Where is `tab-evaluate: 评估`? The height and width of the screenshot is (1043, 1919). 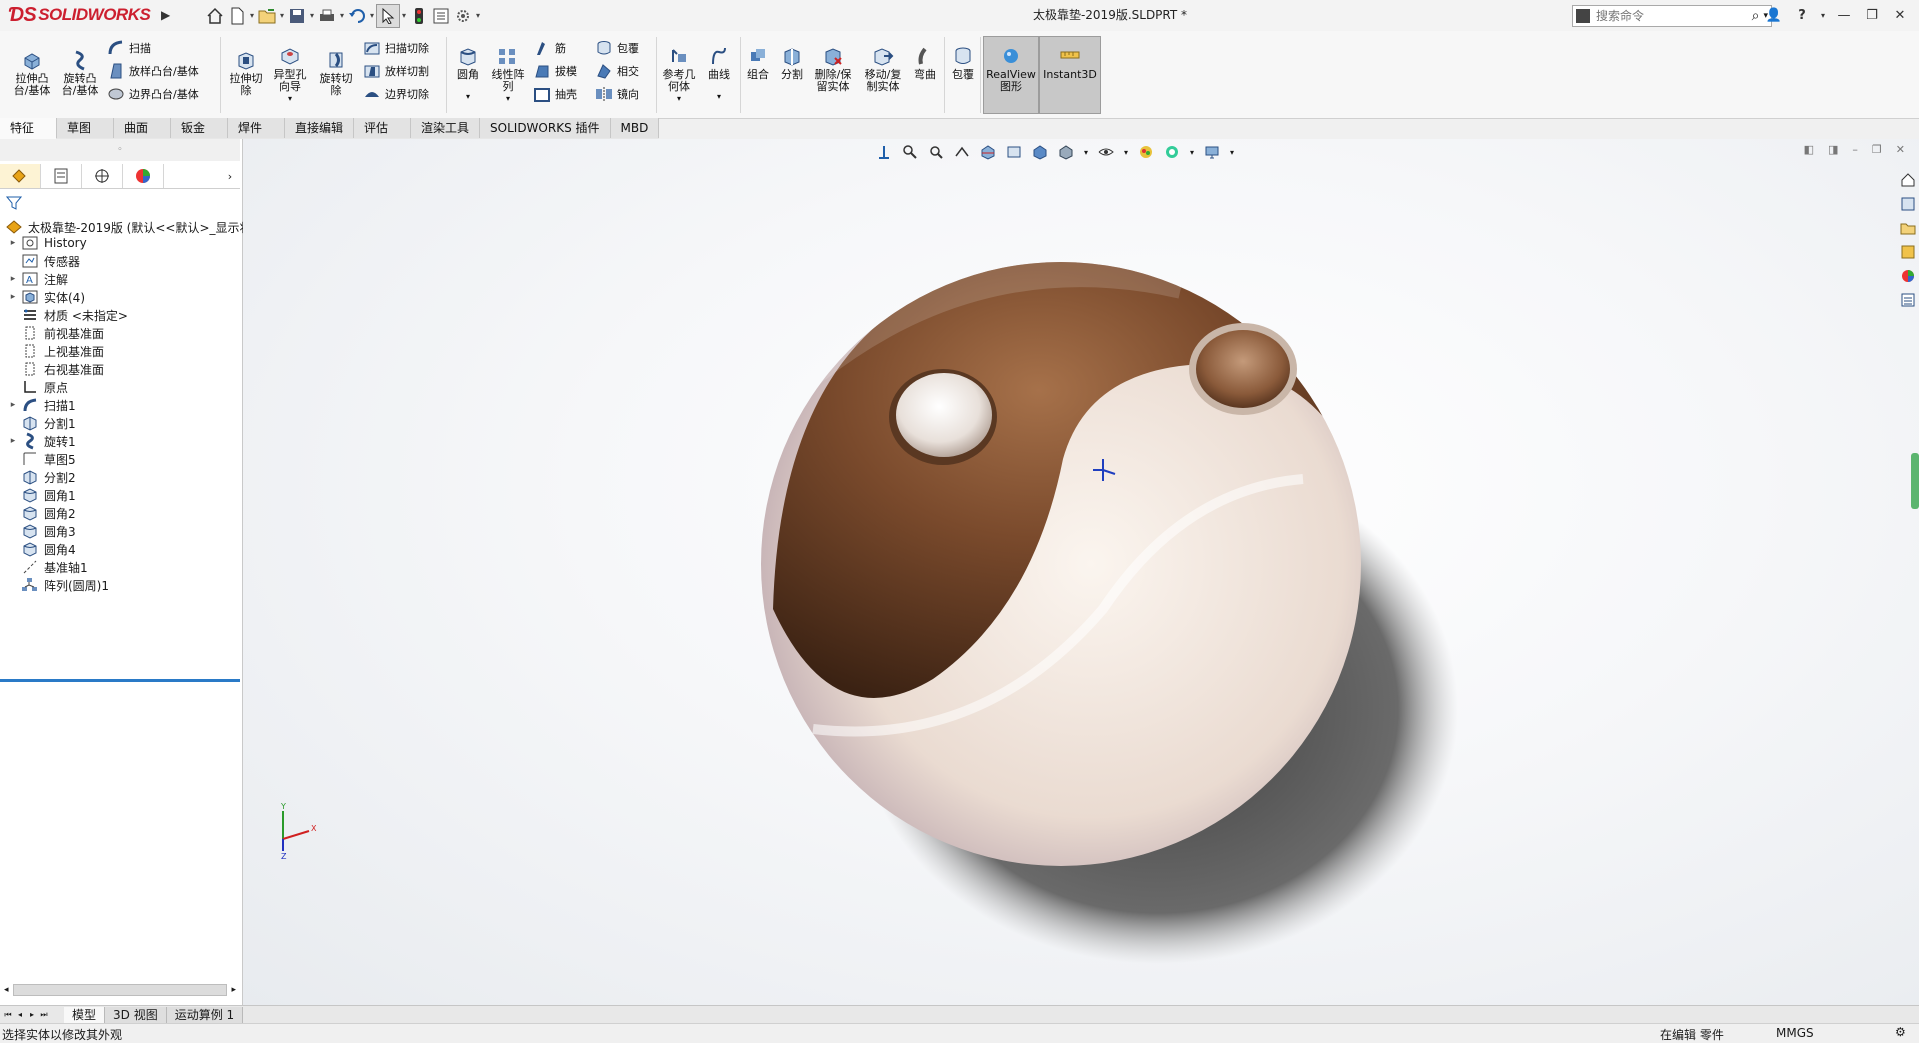
tab-evaluate: 评估 is located at coordinates (383, 128).